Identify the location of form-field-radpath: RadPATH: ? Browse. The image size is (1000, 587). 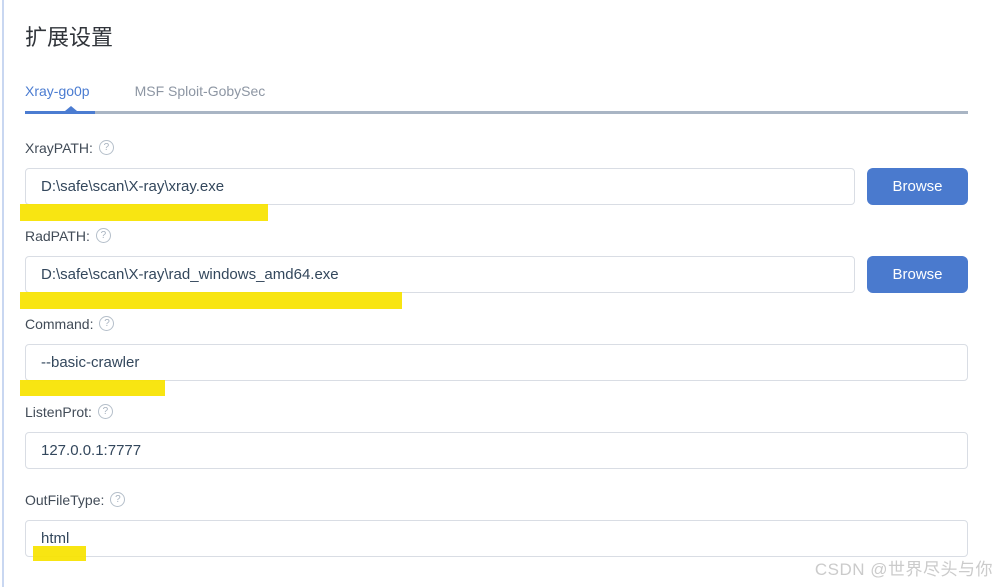
(494, 268).